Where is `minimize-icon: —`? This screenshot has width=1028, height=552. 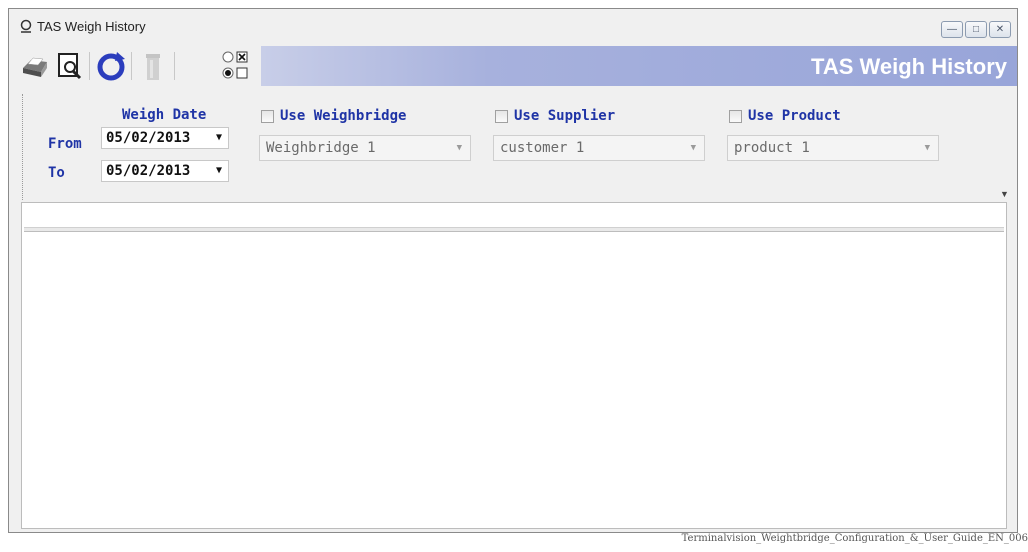 minimize-icon: — is located at coordinates (952, 29).